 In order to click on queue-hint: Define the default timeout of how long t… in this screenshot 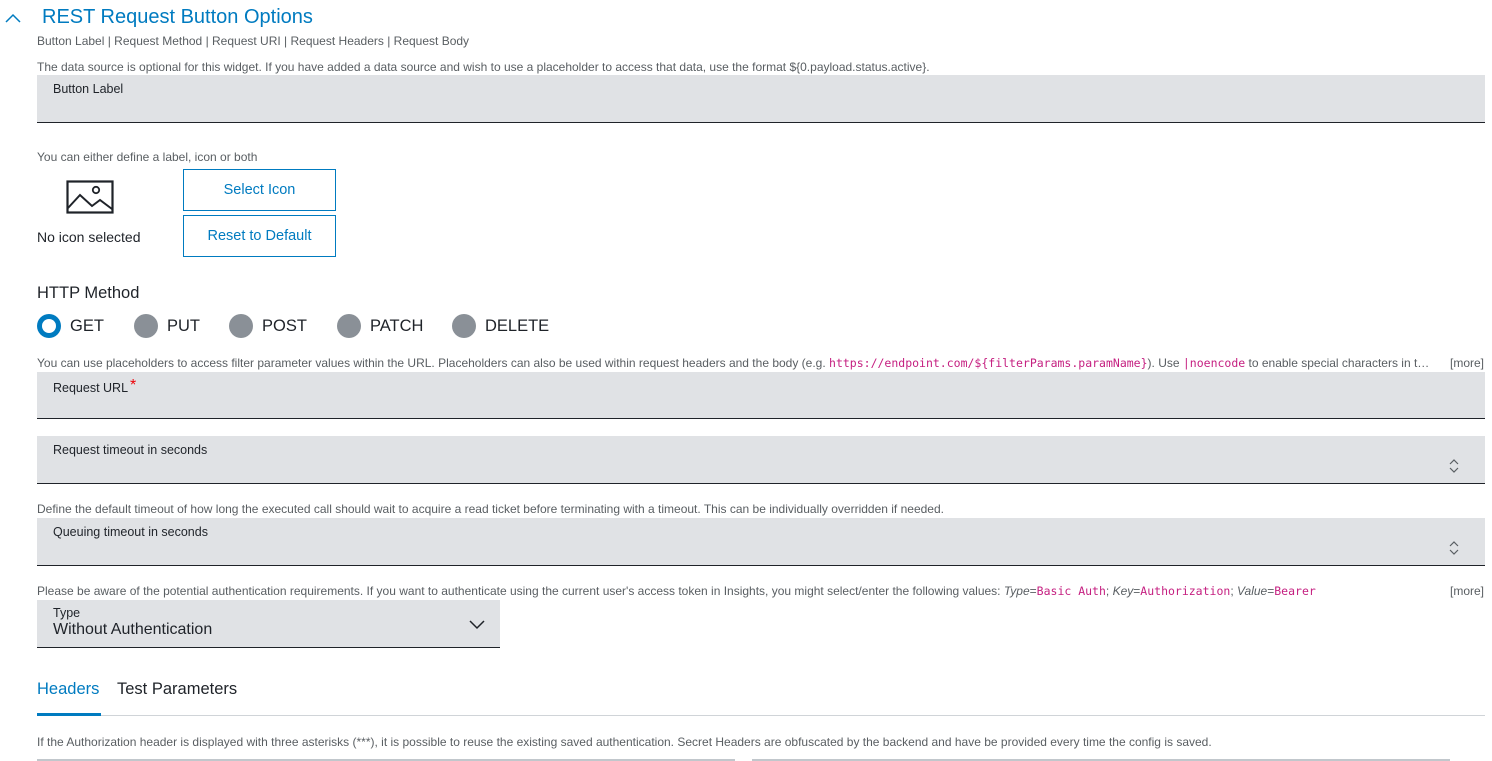, I will do `click(490, 509)`.